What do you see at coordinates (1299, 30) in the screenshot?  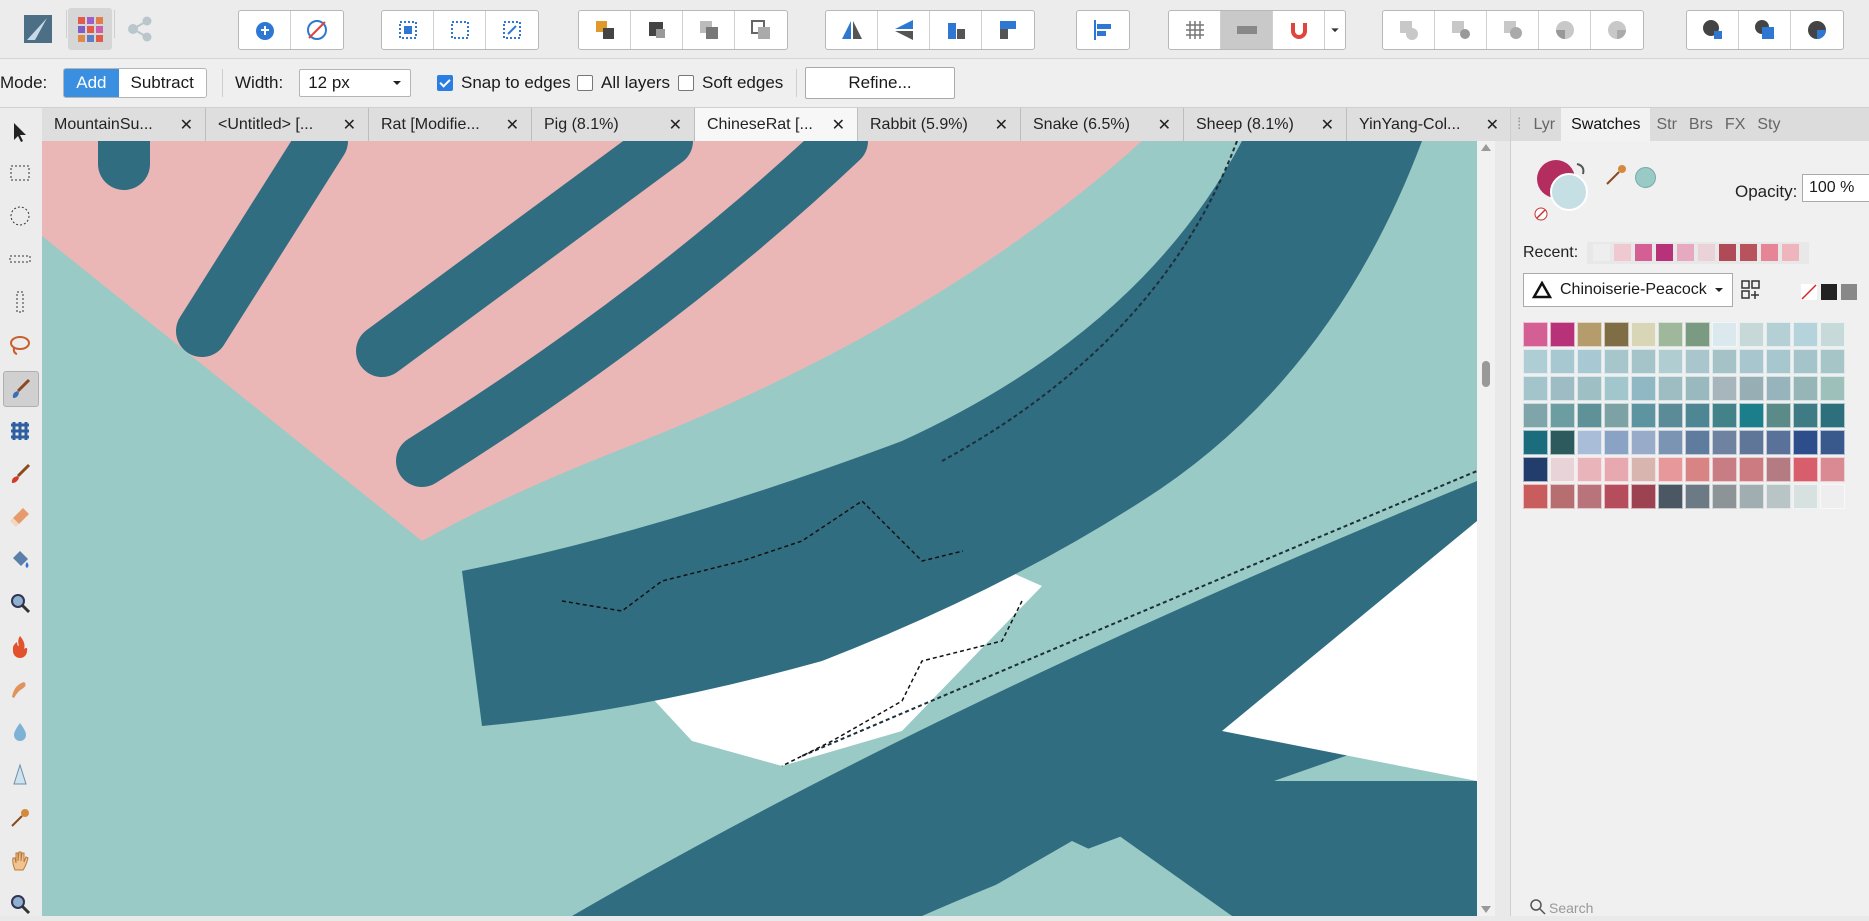 I see `magnet-icon` at bounding box center [1299, 30].